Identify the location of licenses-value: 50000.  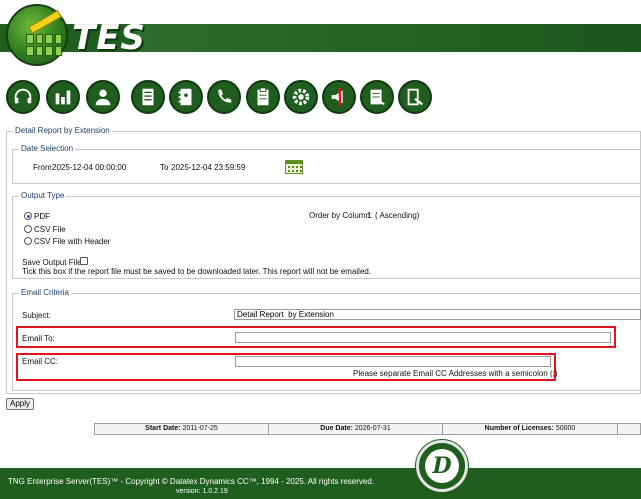
(565, 428).